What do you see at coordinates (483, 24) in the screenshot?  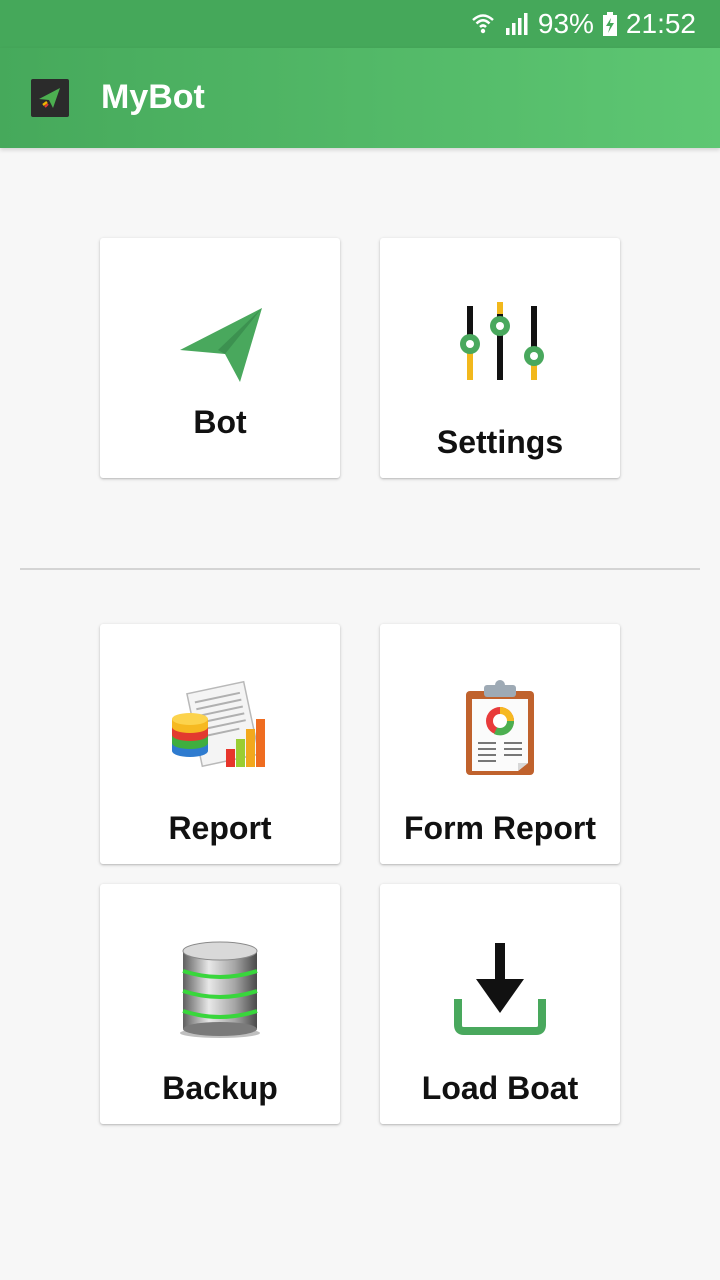 I see `wifi-icon` at bounding box center [483, 24].